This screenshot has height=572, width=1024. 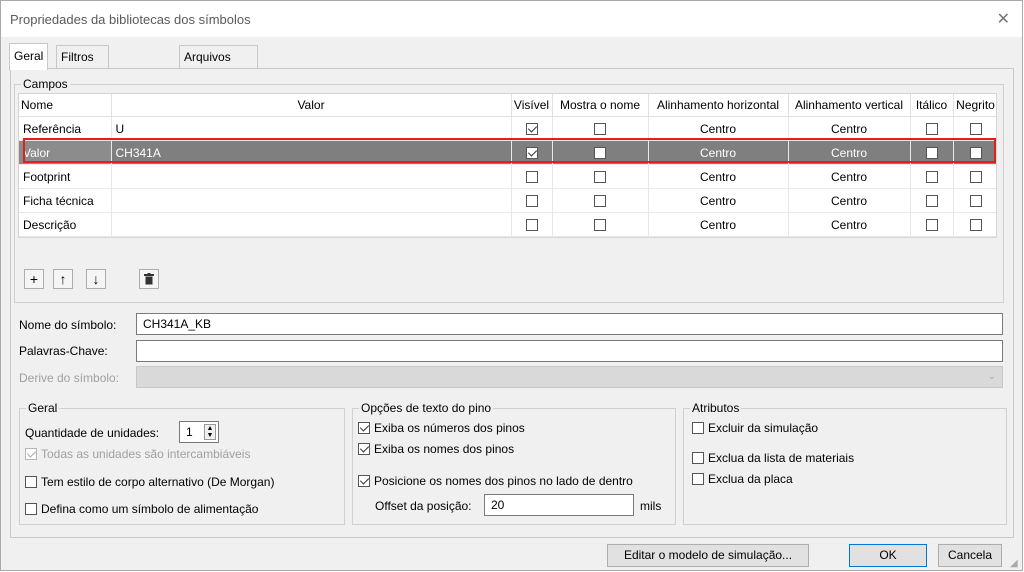 I want to click on col-header-v-align: Alinhamento vertical, so click(x=849, y=105).